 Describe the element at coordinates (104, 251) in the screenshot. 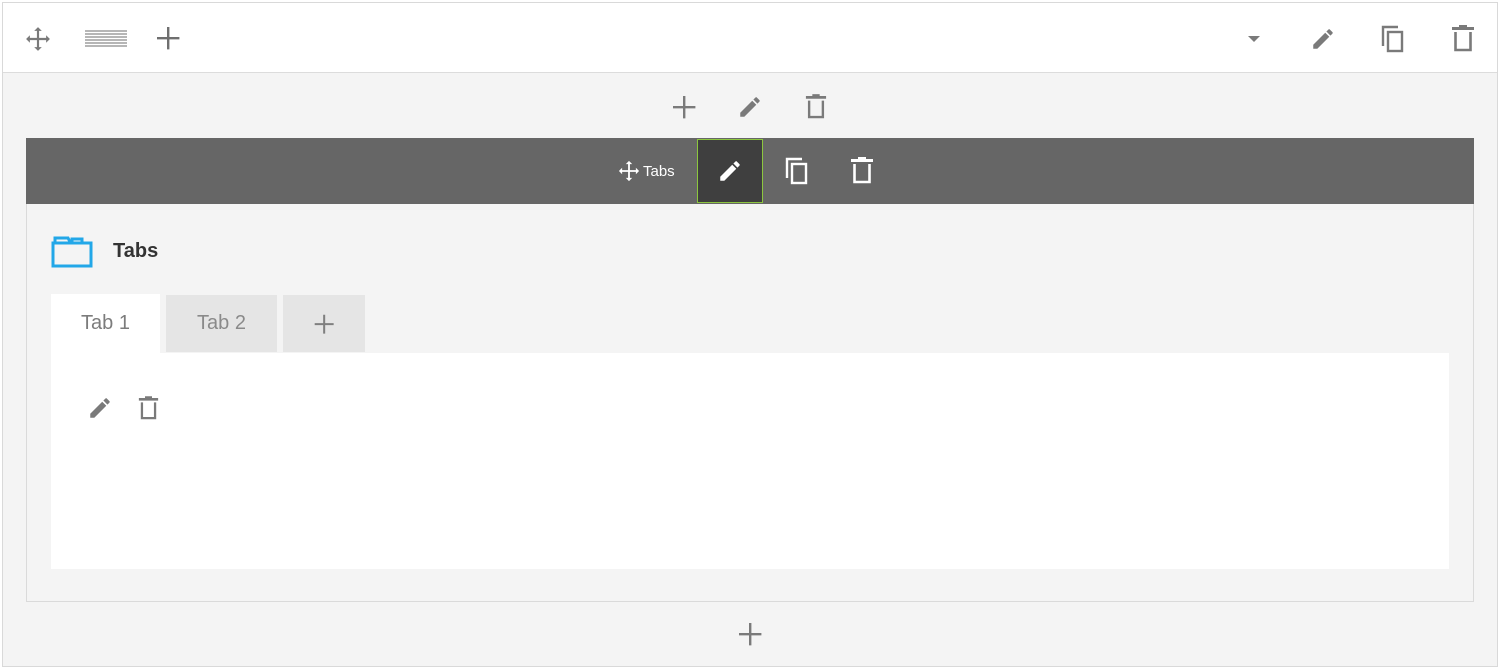

I see `module-header: Tabs` at that location.